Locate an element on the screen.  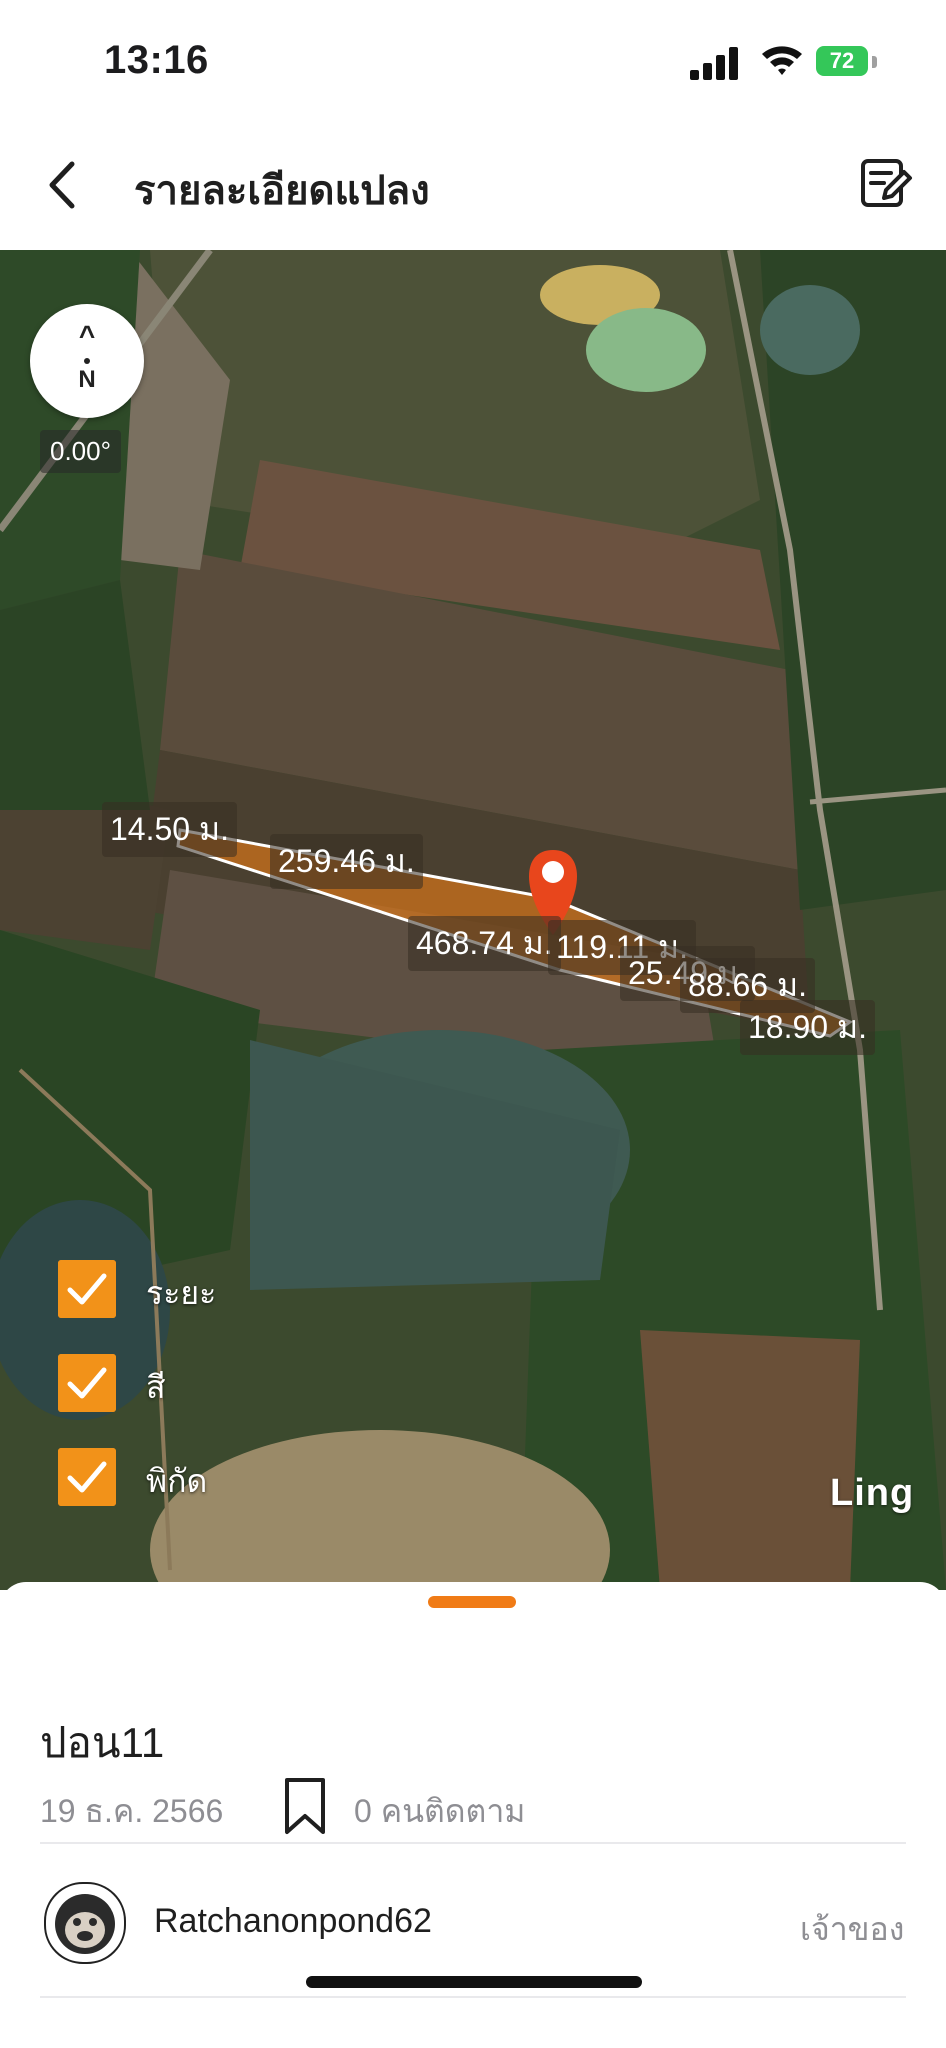
compass-button: ^ N is located at coordinates (87, 361).